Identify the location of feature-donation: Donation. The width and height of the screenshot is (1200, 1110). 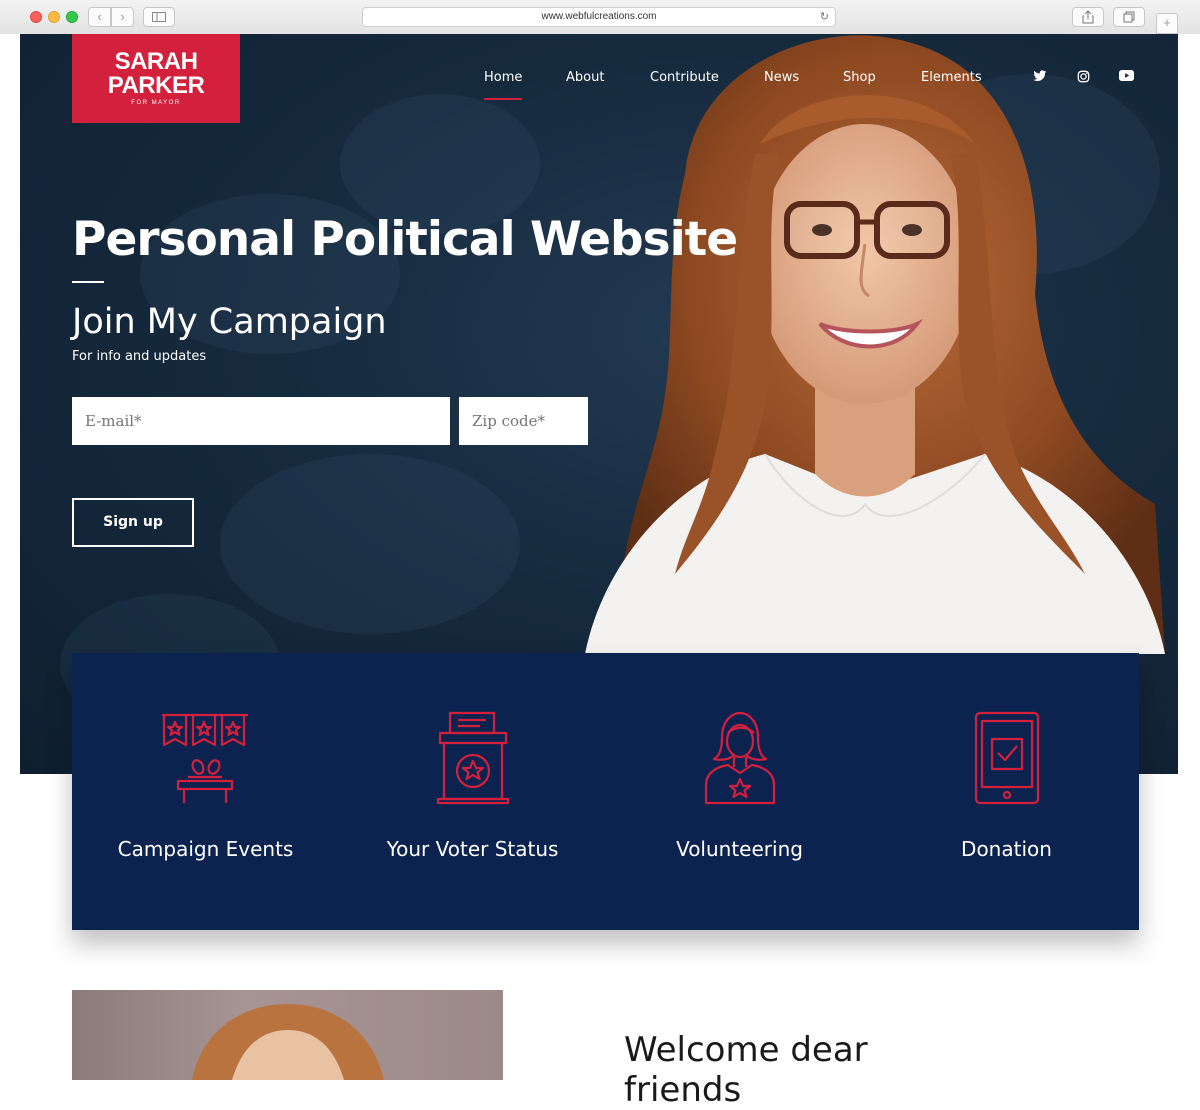
(1006, 791).